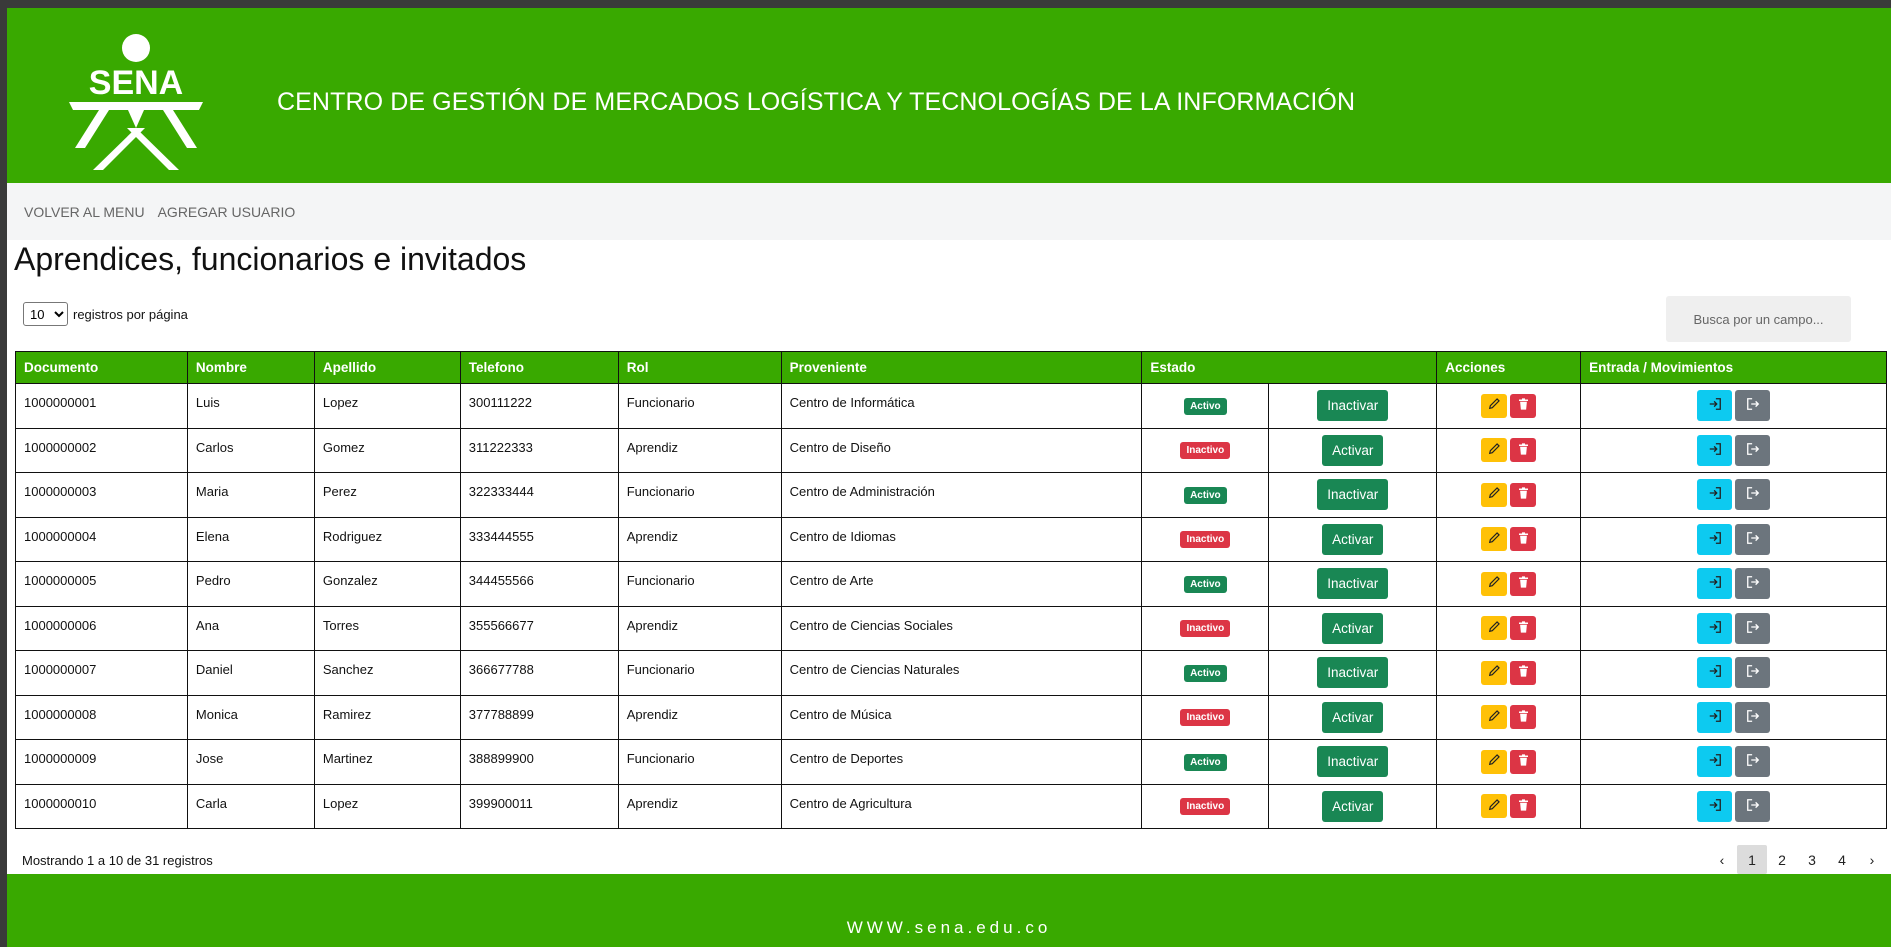 This screenshot has width=1891, height=947. What do you see at coordinates (1782, 859) in the screenshot?
I see `page-button-2: 2` at bounding box center [1782, 859].